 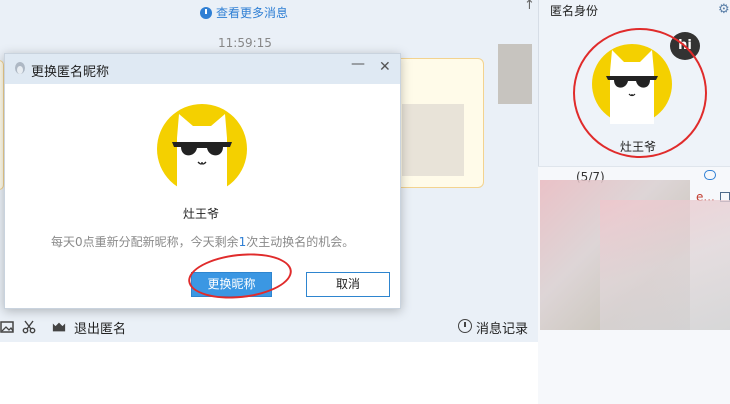 I want to click on cancel-button: 取消, so click(x=348, y=284).